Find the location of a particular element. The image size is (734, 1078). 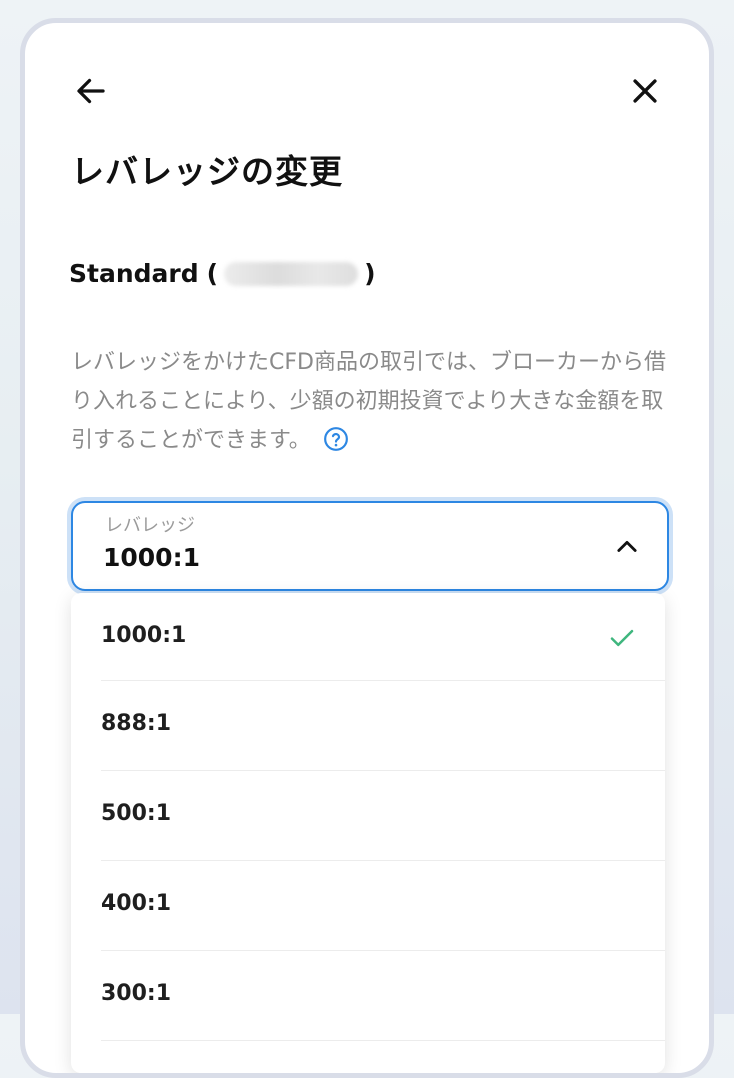

leverage-option-500: 500:1 is located at coordinates (383, 816).